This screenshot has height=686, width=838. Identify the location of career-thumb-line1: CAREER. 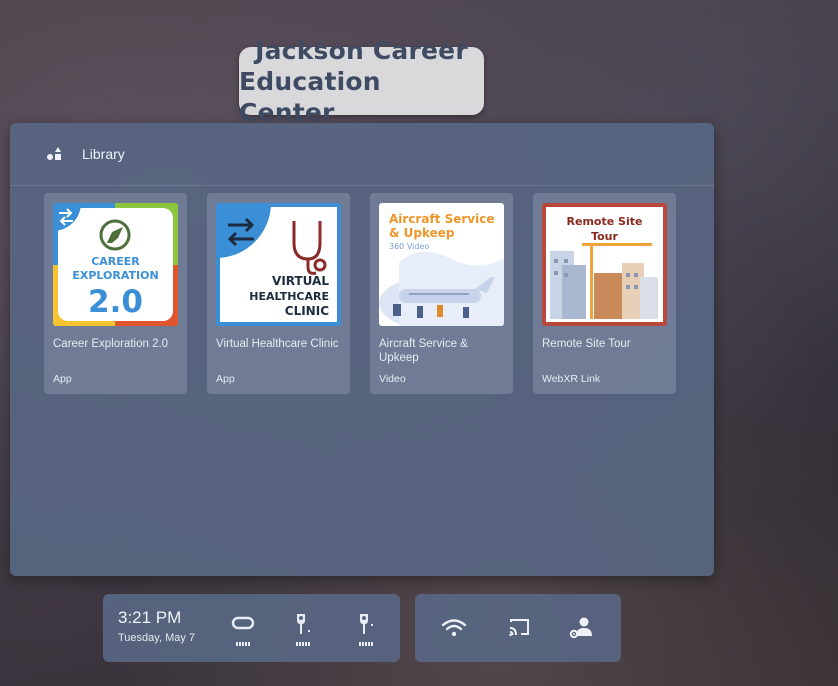
(115, 261).